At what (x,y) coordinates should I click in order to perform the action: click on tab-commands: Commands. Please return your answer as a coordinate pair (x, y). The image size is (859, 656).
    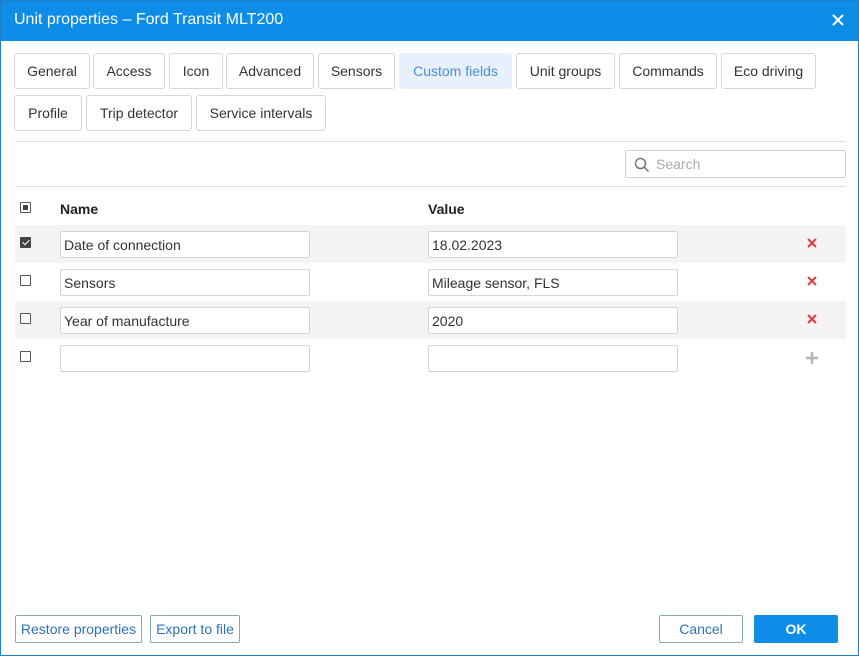
    Looking at the image, I should click on (668, 71).